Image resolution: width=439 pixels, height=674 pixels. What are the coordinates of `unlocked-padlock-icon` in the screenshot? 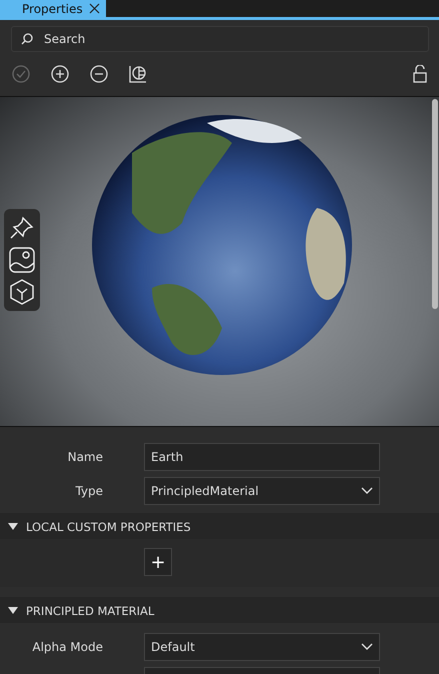 It's located at (420, 74).